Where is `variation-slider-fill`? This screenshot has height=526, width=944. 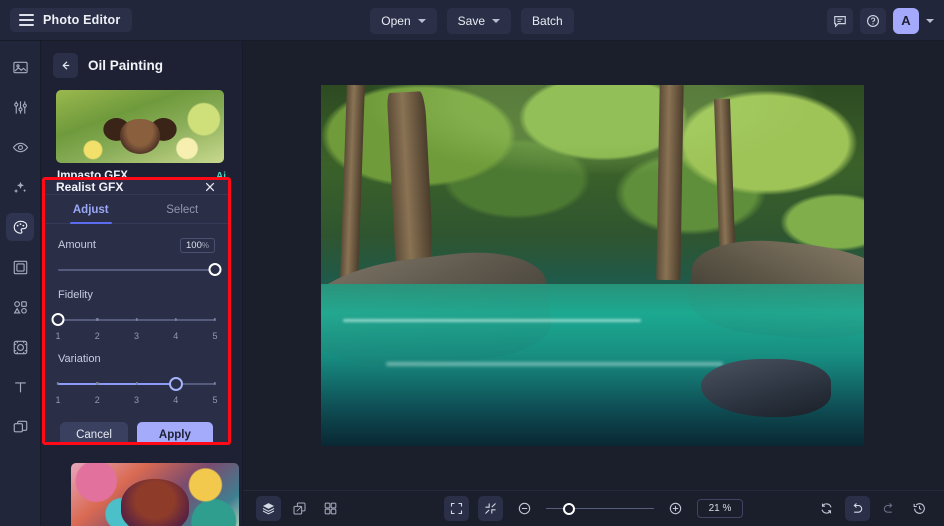 variation-slider-fill is located at coordinates (117, 384).